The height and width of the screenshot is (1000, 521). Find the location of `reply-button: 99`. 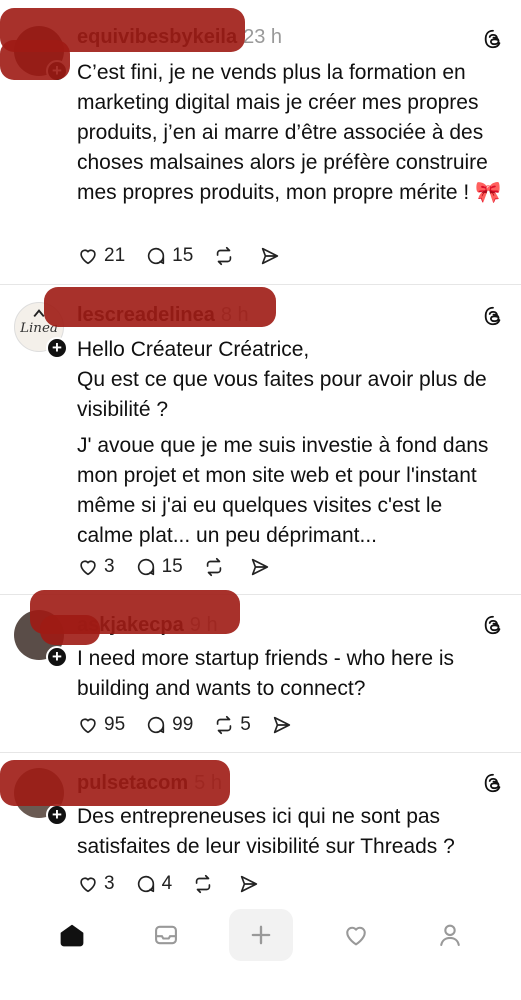

reply-button: 99 is located at coordinates (169, 725).